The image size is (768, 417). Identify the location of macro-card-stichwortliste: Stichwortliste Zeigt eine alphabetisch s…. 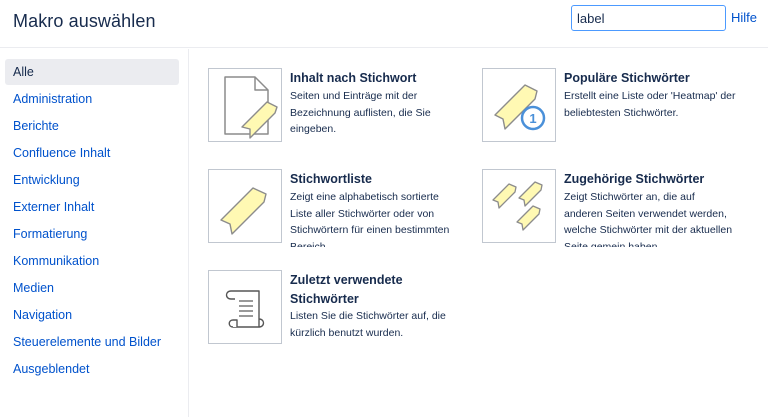
(338, 209).